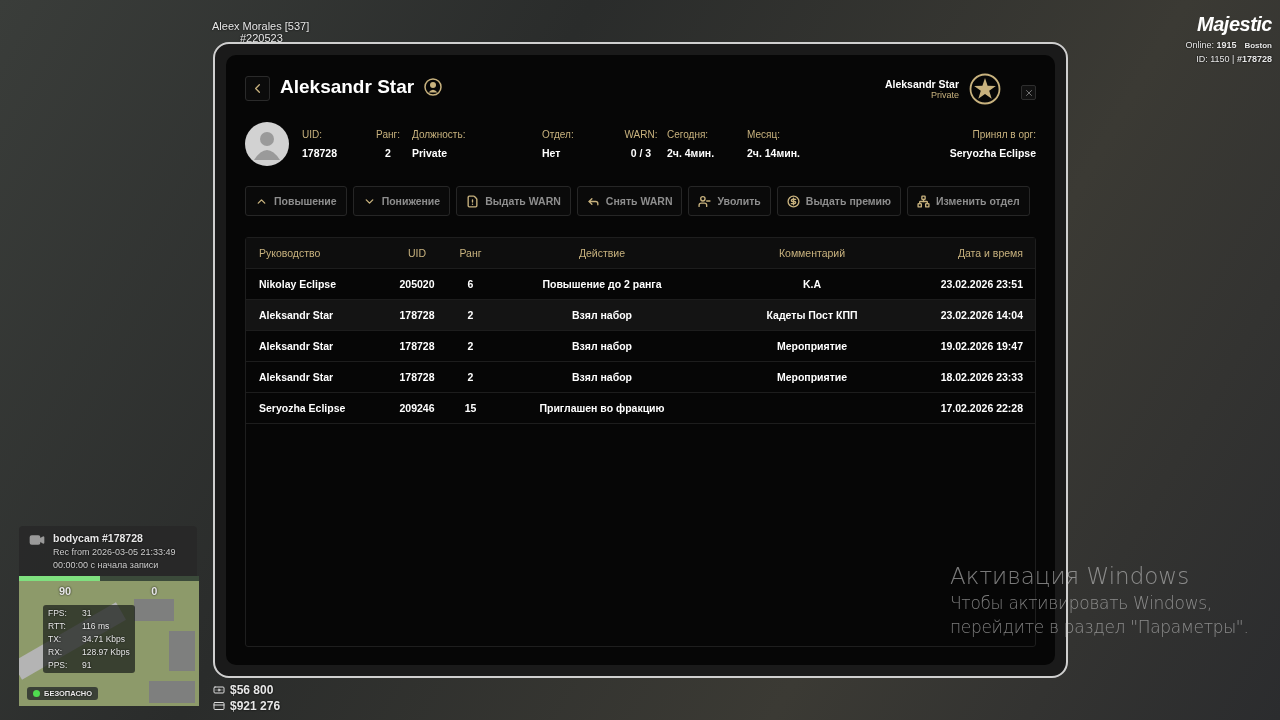  What do you see at coordinates (773, 153) in the screenshot?
I see `field-value: 2ч. 14мин.` at bounding box center [773, 153].